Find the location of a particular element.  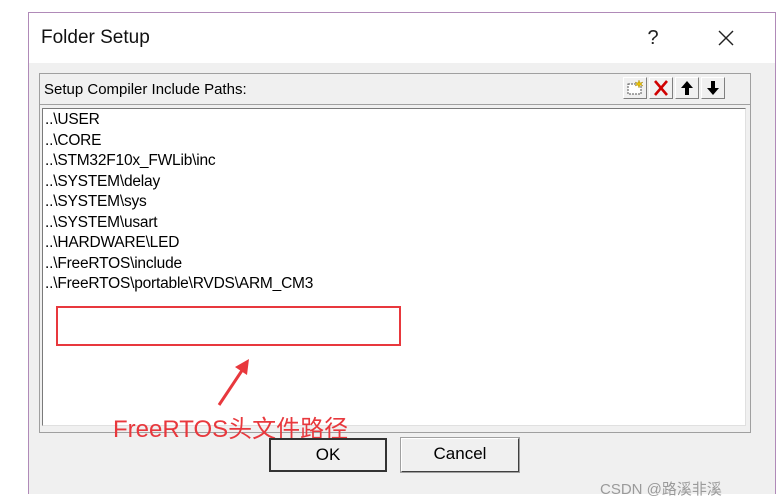

window-title: Folder Setup is located at coordinates (95, 37).